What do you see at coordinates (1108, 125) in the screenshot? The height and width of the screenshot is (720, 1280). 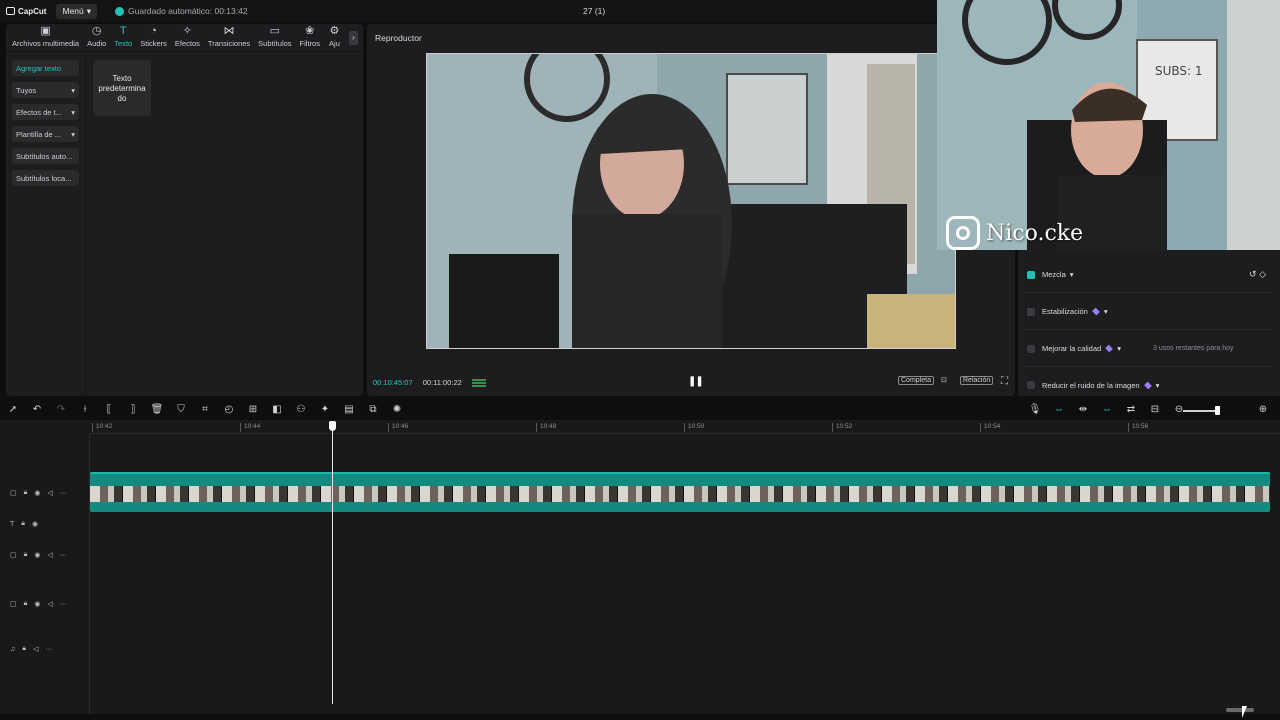 I see `webcam-overlay: SUBS: 1 Nico.cke` at bounding box center [1108, 125].